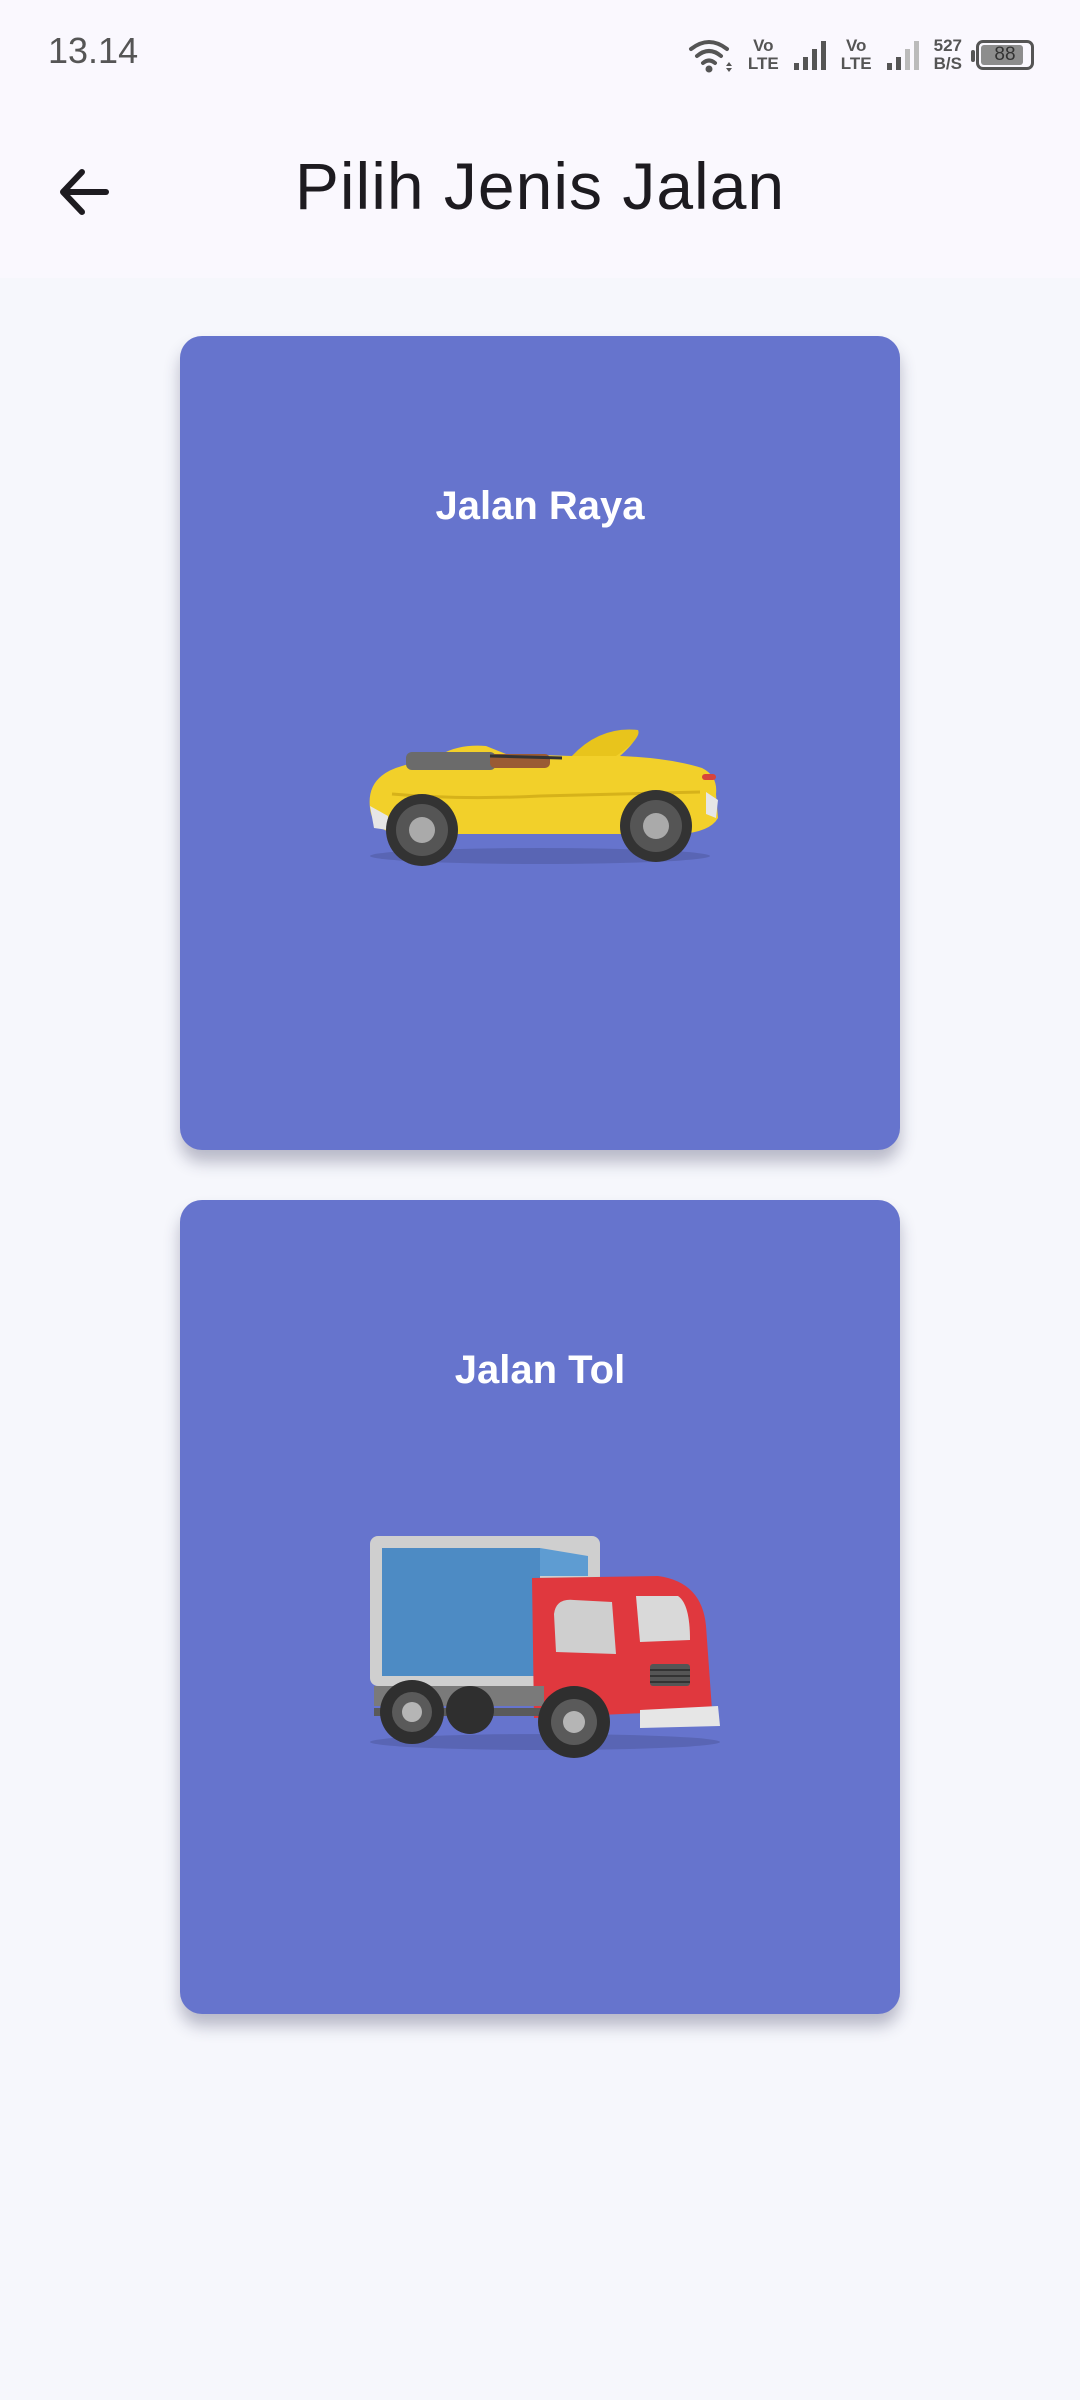 The image size is (1080, 2400). I want to click on status-icons: Vo LTE Vo LTE 527 B/S 88, so click(861, 55).